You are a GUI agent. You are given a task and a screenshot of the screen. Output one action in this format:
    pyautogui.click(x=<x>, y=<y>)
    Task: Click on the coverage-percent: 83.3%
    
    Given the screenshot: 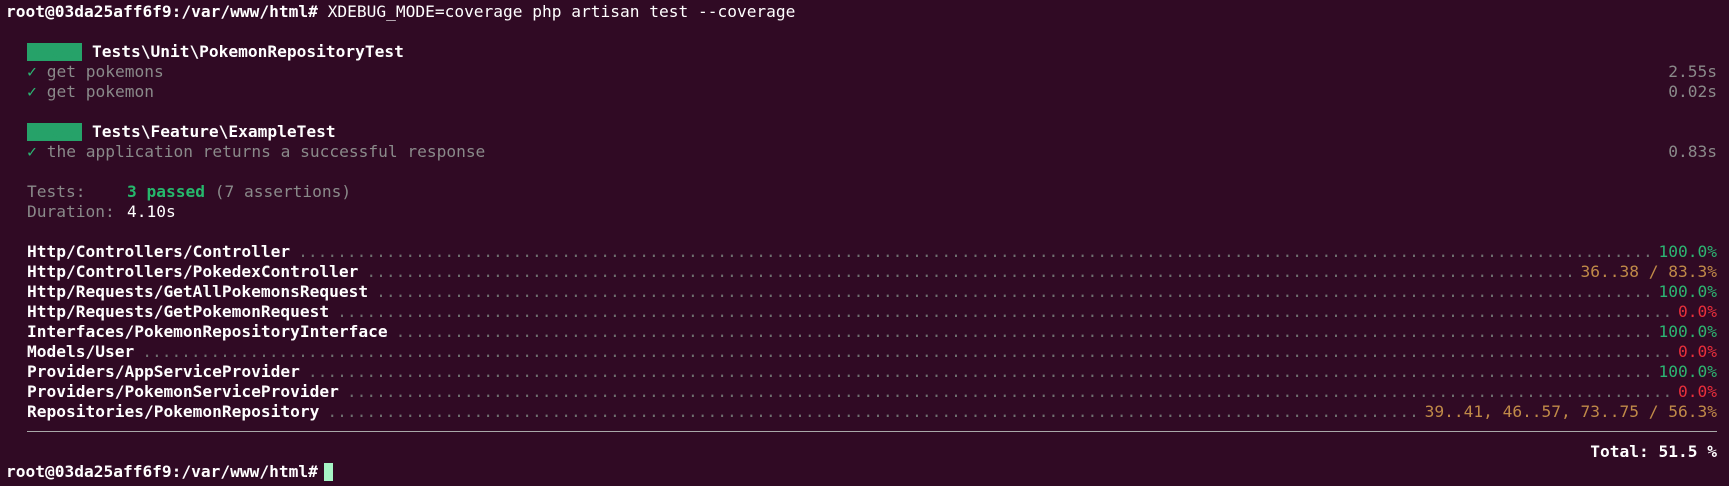 What is the action you would take?
    pyautogui.click(x=1692, y=271)
    